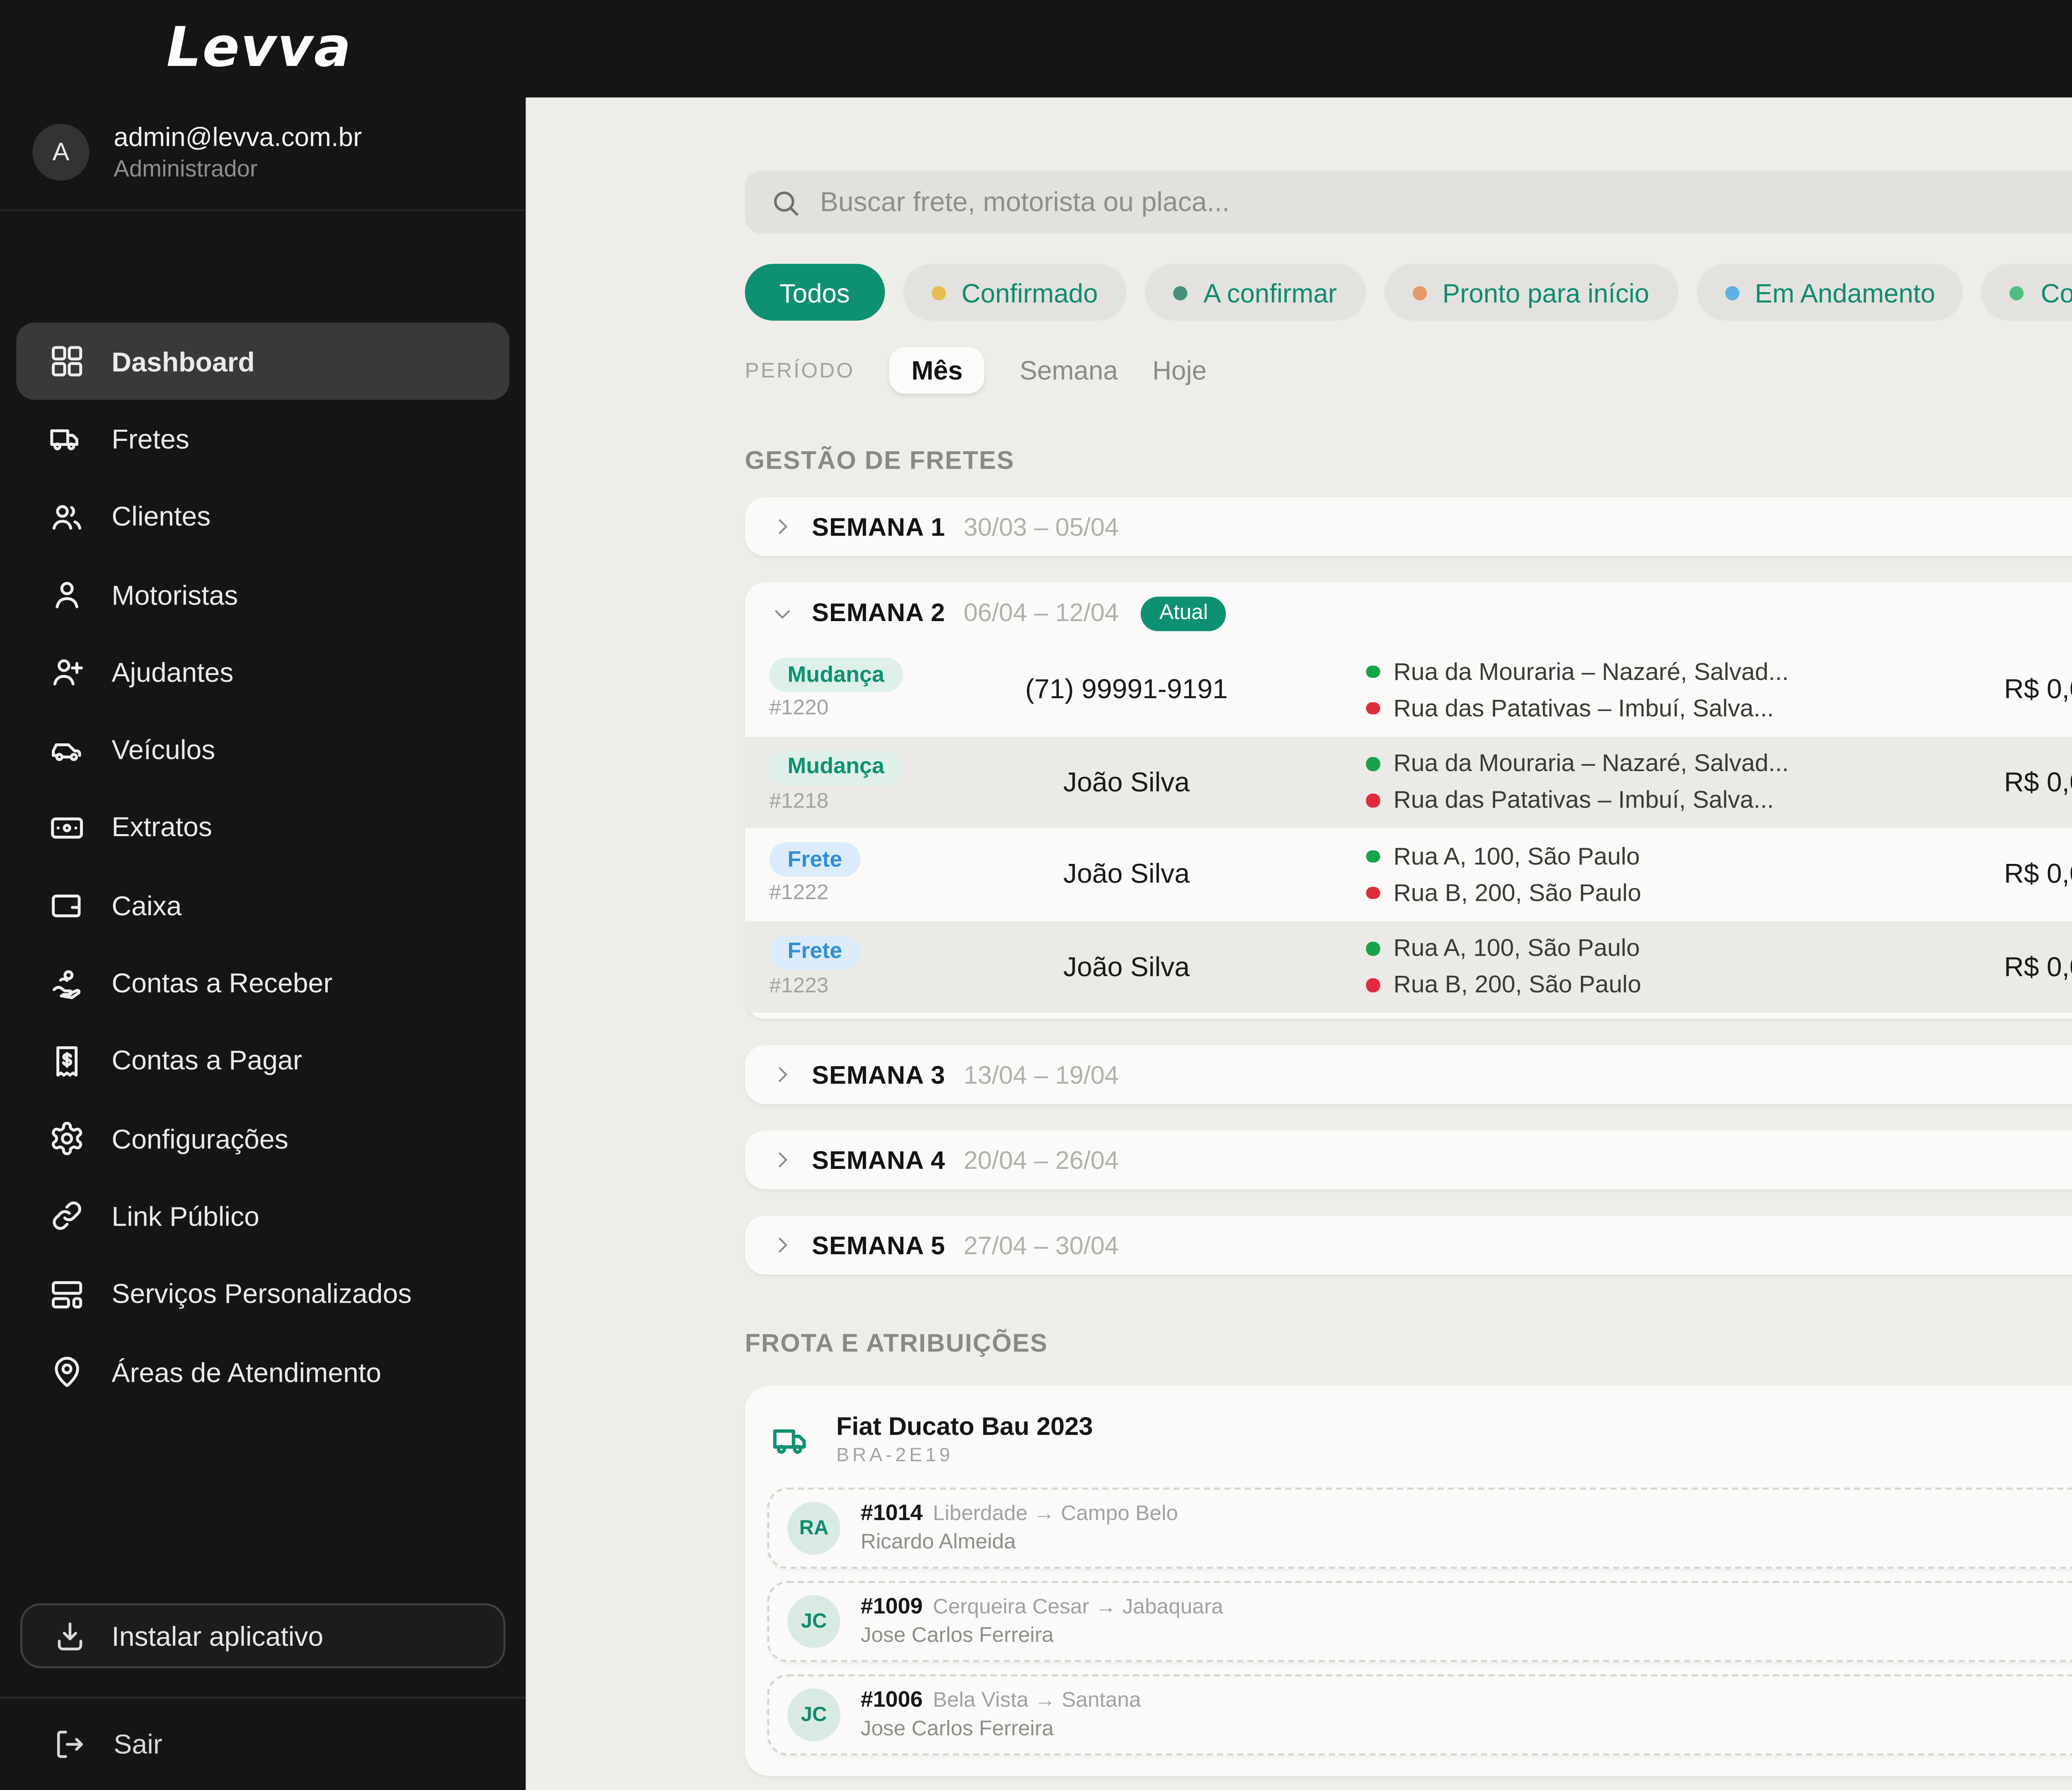 This screenshot has height=1790, width=2072. I want to click on sidebar-item-servicos-personalizados: Serviços Personalizados, so click(262, 1294).